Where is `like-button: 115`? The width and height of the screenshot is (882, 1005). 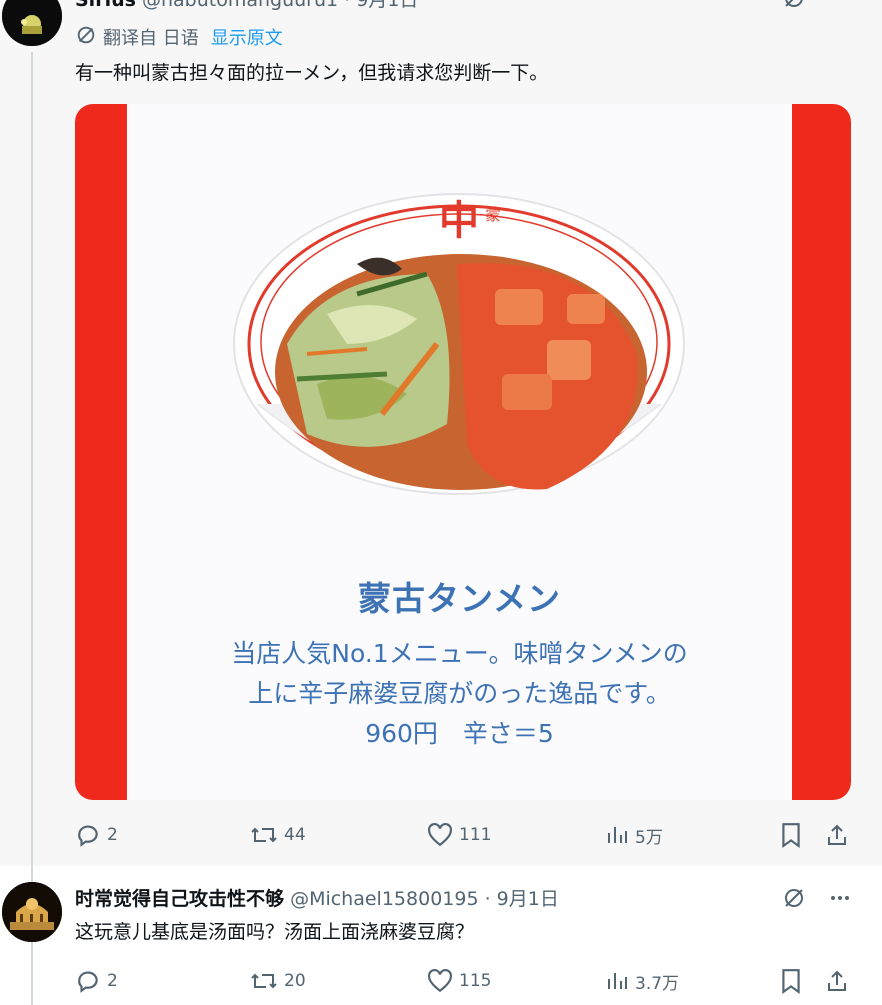
like-button: 115 is located at coordinates (459, 981).